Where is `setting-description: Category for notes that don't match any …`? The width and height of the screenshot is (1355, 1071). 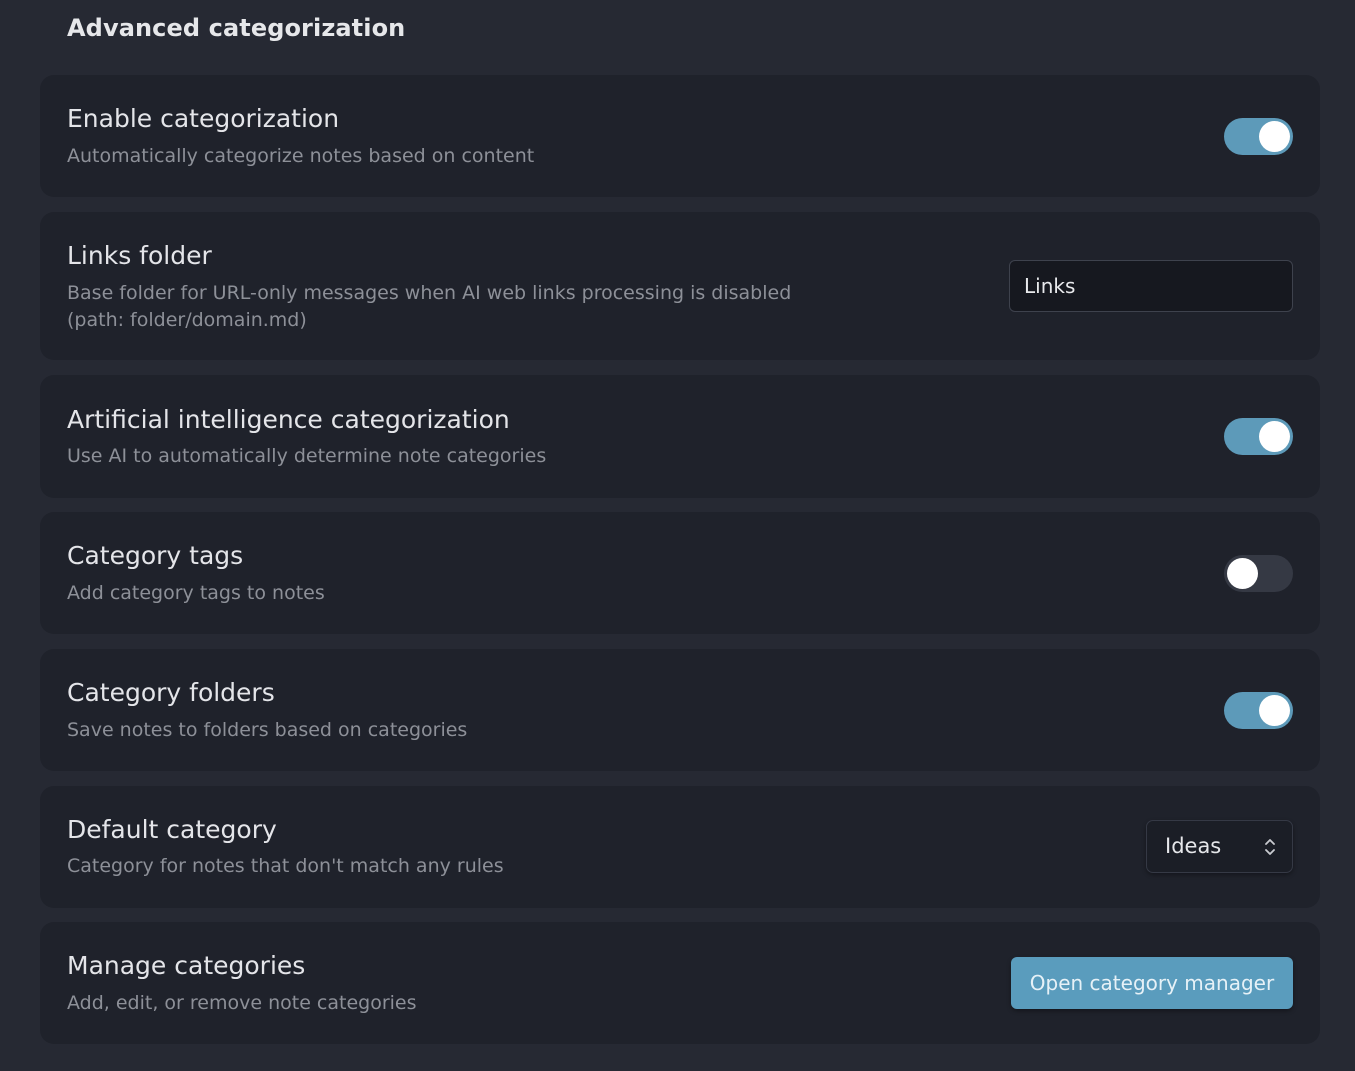
setting-description: Category for notes that don't match any … is located at coordinates (285, 866).